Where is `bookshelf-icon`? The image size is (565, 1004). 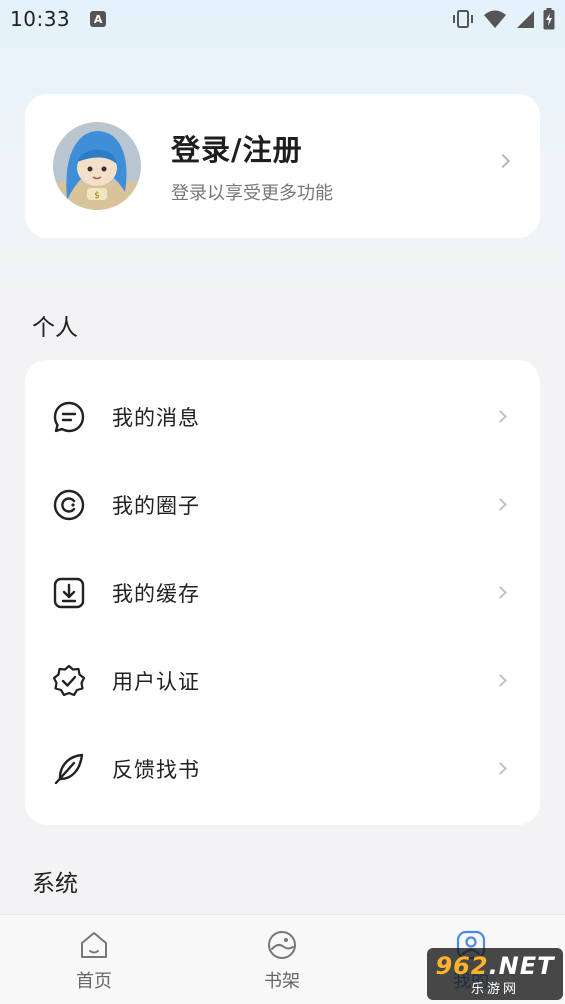 bookshelf-icon is located at coordinates (282, 945).